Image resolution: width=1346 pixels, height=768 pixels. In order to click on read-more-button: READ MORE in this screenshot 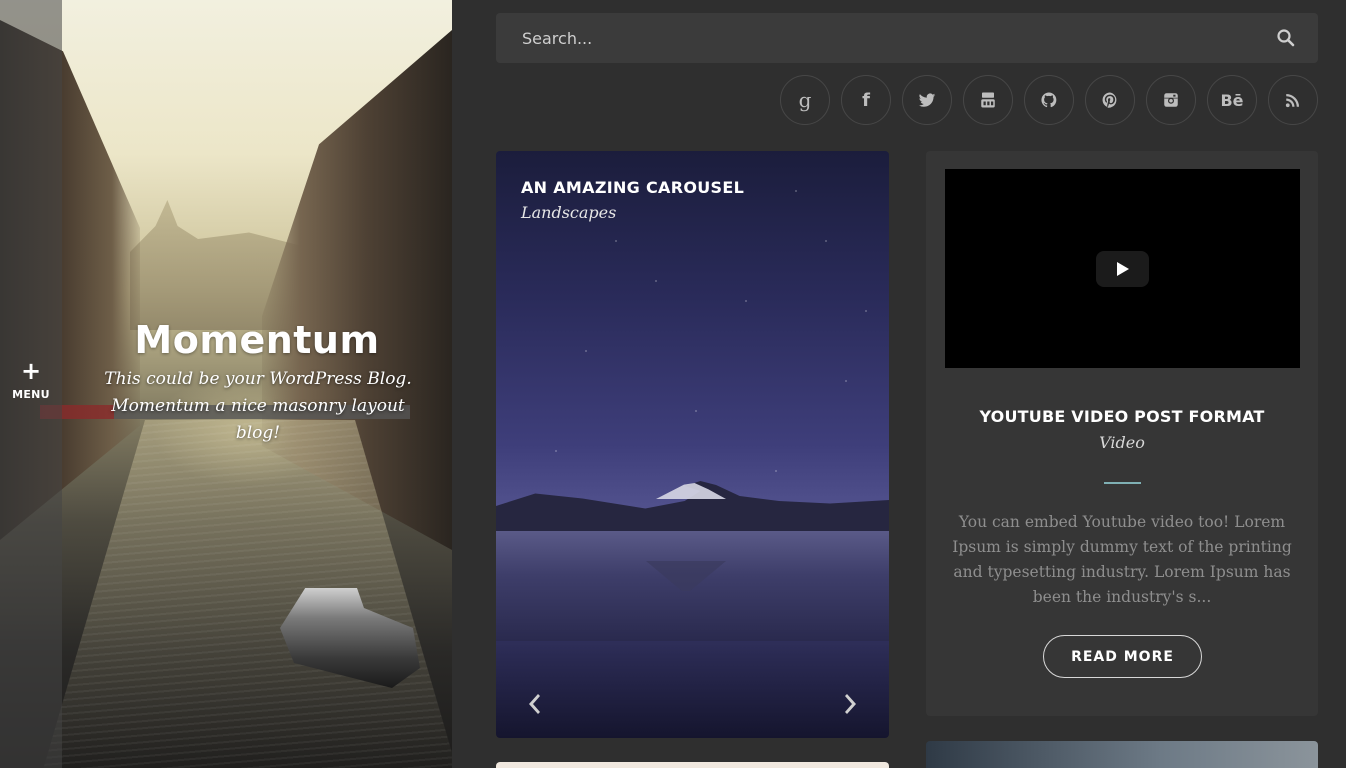, I will do `click(1122, 656)`.